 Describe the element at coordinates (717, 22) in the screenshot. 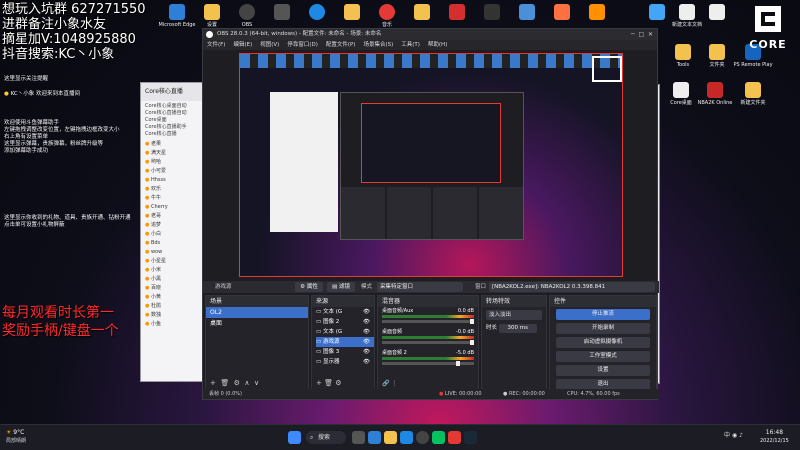

I see `desktop-icon` at that location.